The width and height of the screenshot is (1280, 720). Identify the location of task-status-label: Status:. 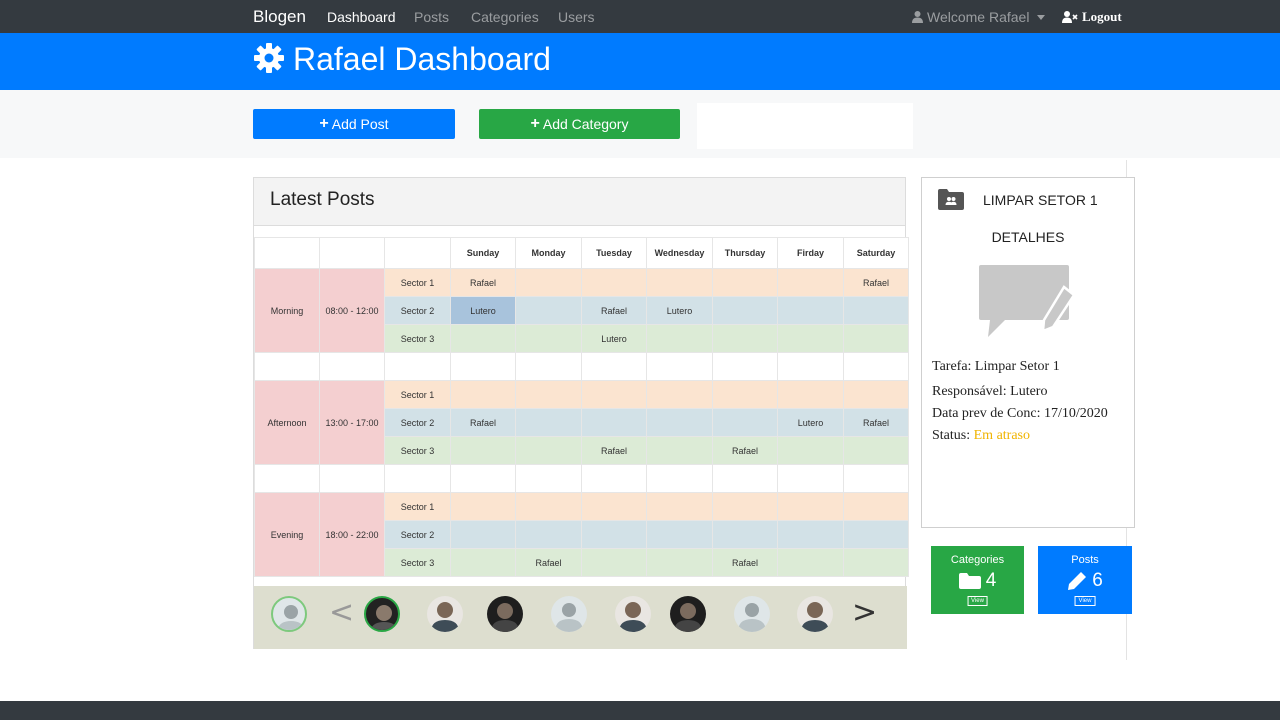
(953, 435).